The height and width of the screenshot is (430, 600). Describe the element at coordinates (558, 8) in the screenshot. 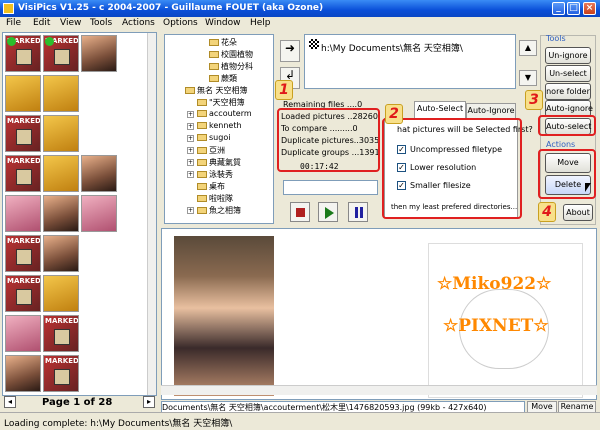

I see `minimize-button: _` at that location.